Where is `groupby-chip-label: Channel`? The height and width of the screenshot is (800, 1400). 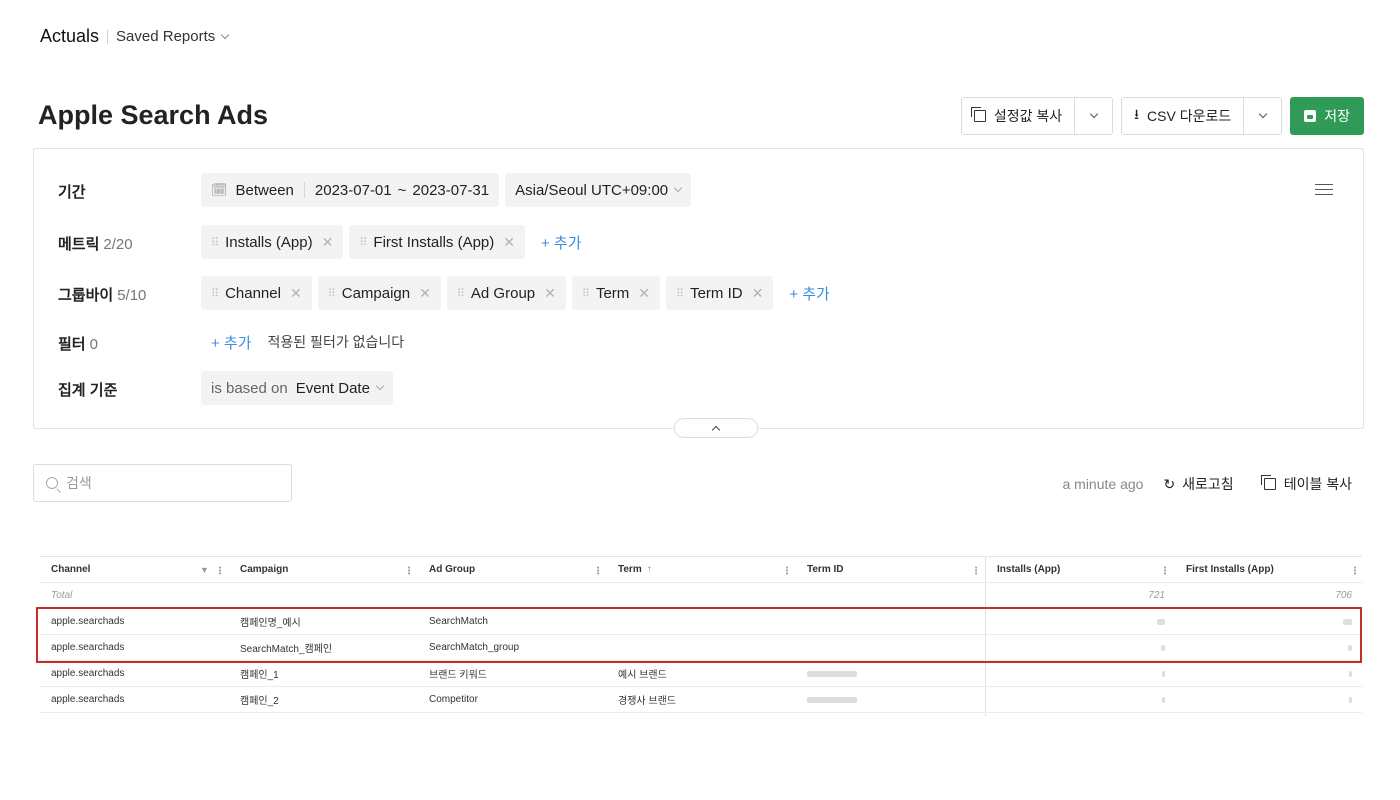 groupby-chip-label: Channel is located at coordinates (253, 293).